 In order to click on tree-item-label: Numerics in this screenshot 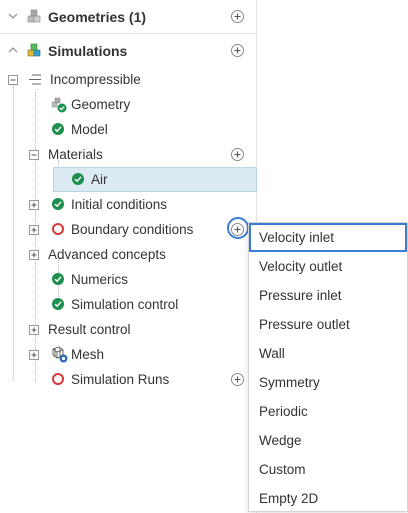, I will do `click(100, 279)`.